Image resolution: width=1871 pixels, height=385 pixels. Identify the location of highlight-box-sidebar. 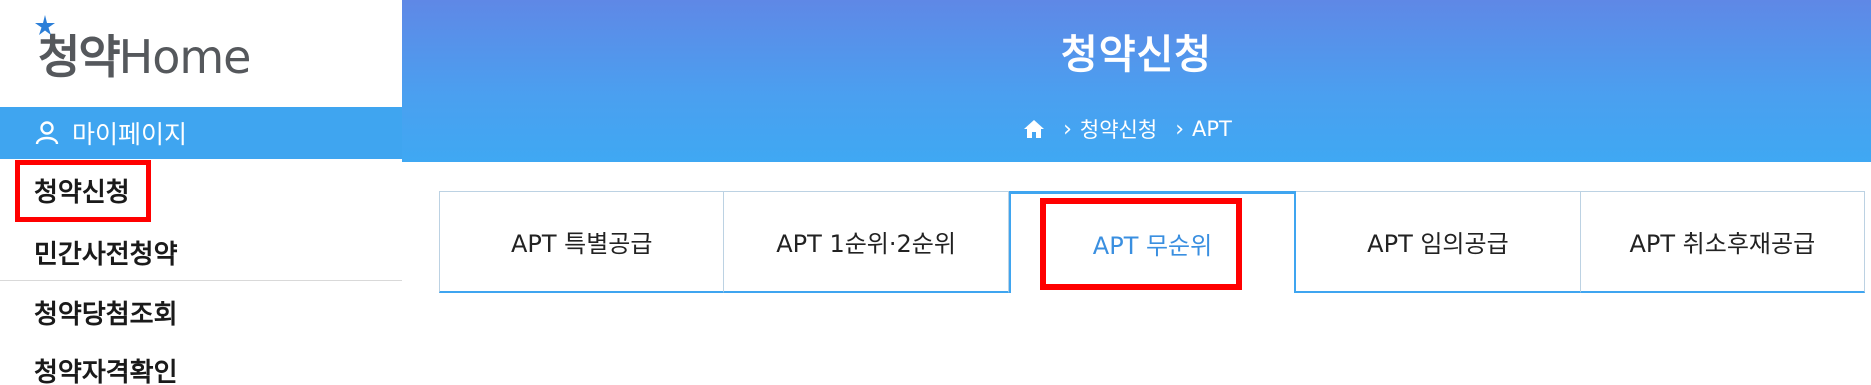
(83, 191).